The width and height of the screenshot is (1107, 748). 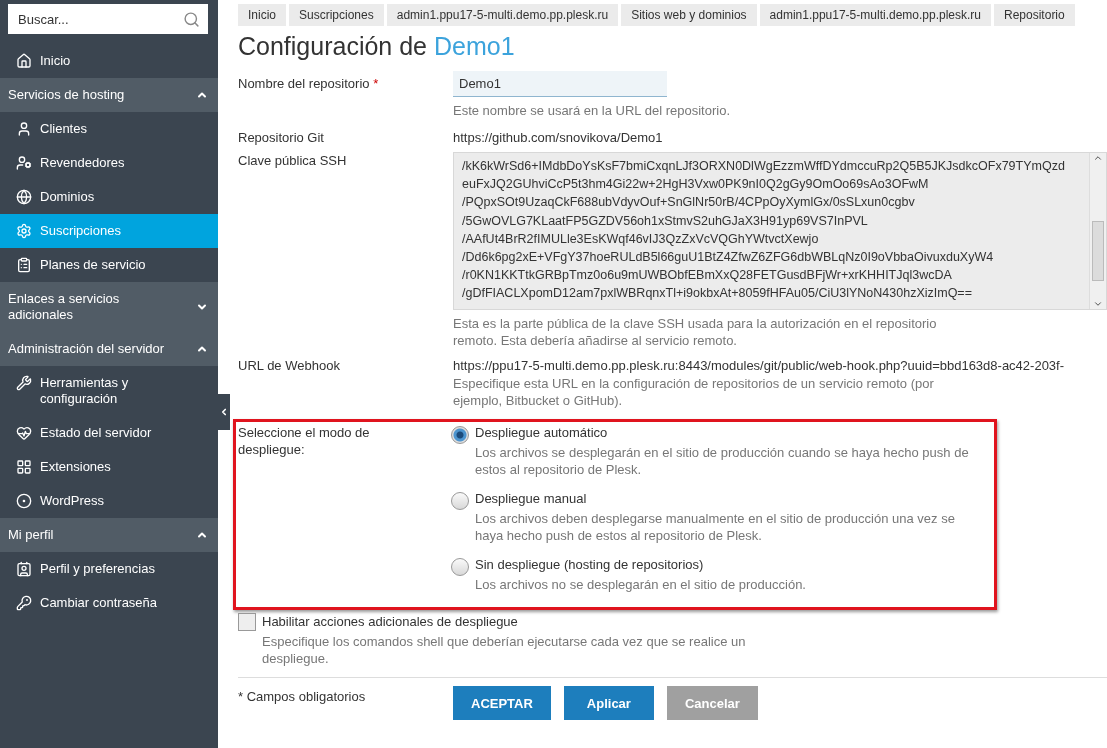 I want to click on field-value: https://ppu17-5-multi.demo.pp.plesk.ru:8443/modules/git/public/web-hook.php?uuid=bbd163d8-ac42-203f-, so click(x=759, y=366).